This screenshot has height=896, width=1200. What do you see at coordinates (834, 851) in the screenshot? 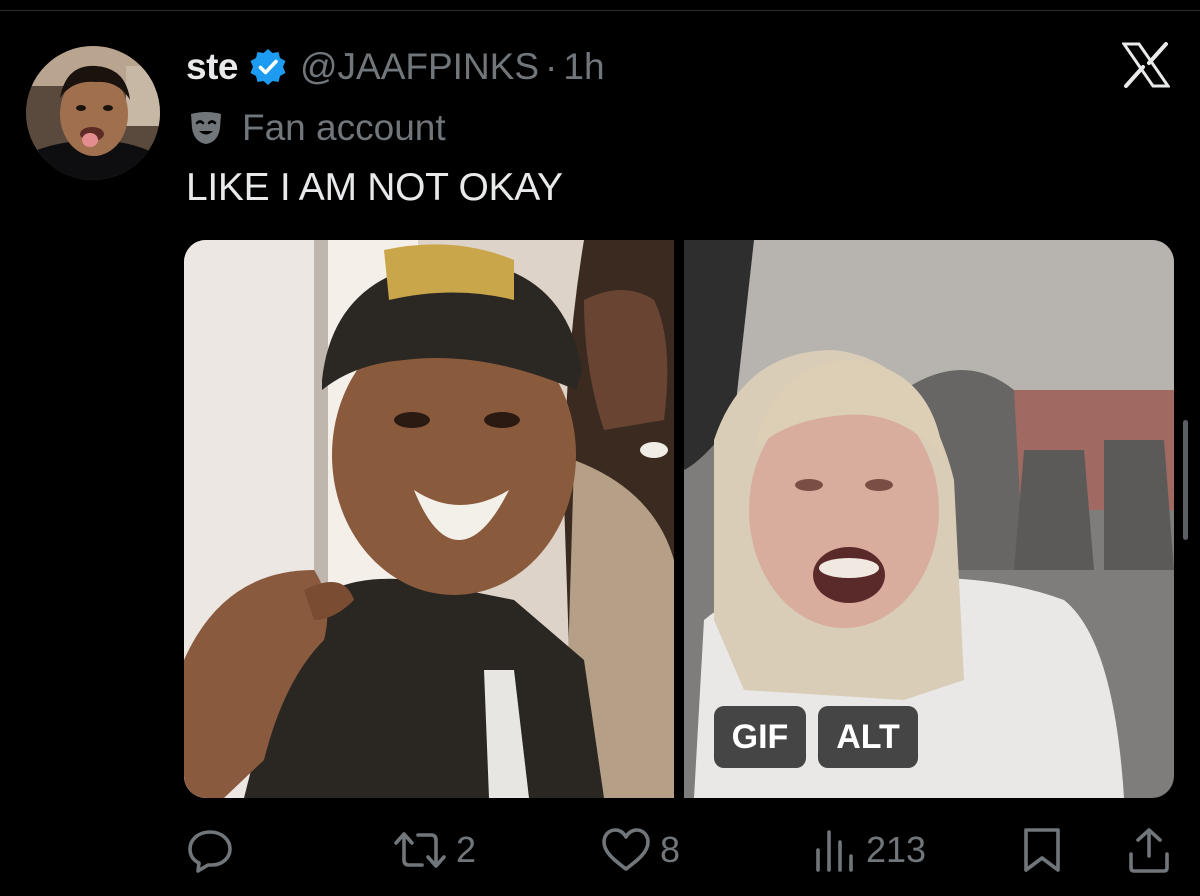
I see `views-icon` at bounding box center [834, 851].